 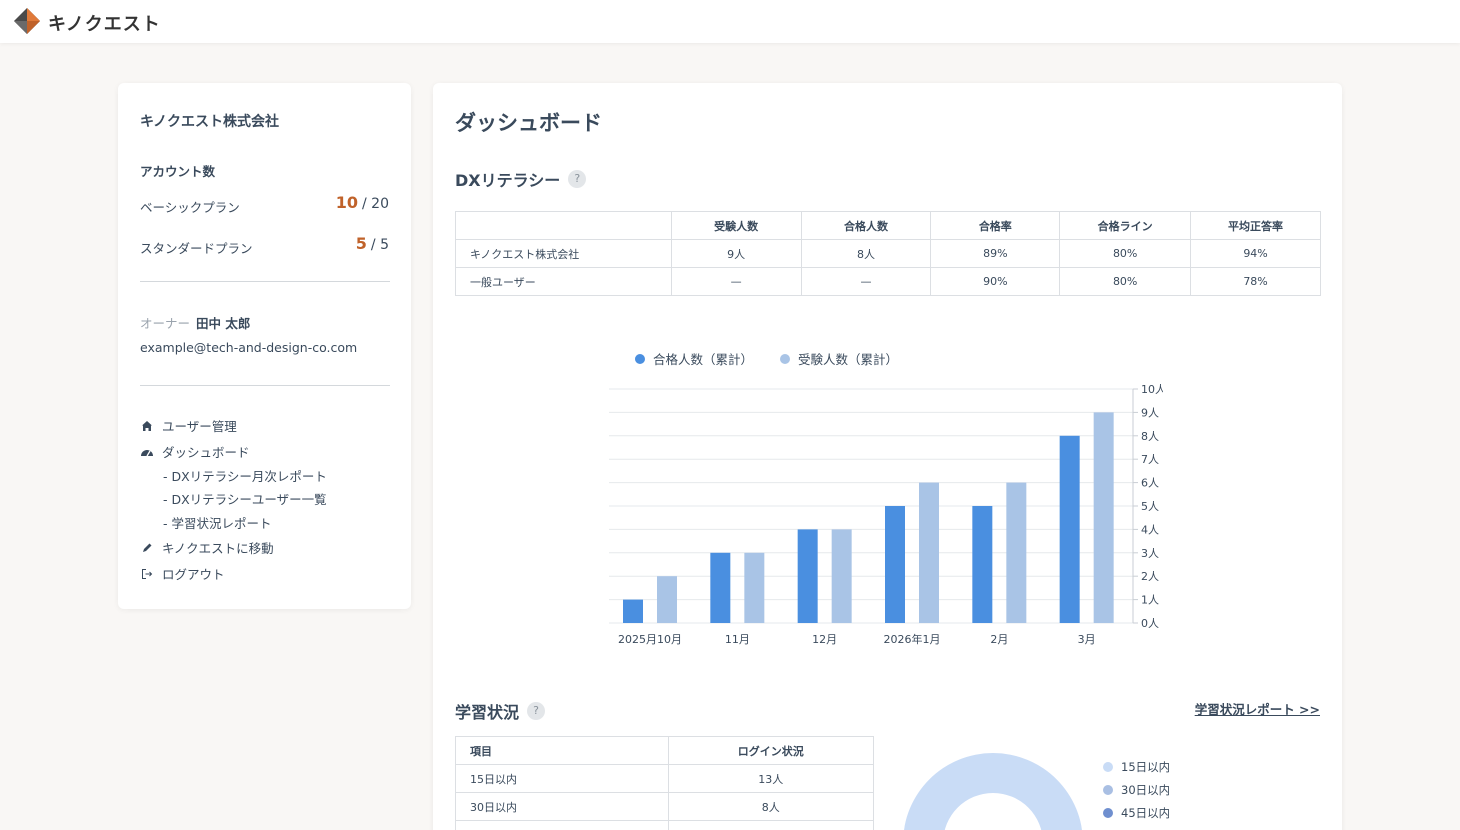 I want to click on study-report-link: 学習状況レポート >>, so click(x=1257, y=708).